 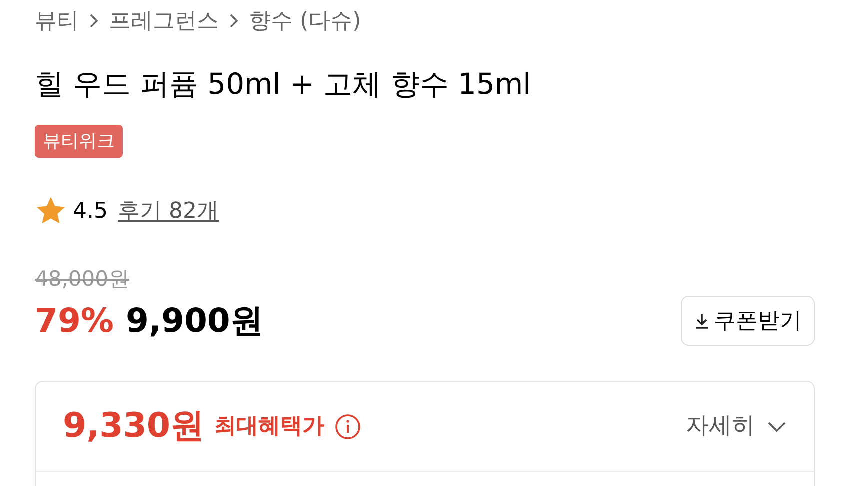 What do you see at coordinates (168, 211) in the screenshot?
I see `review-count-link: 후기 82개` at bounding box center [168, 211].